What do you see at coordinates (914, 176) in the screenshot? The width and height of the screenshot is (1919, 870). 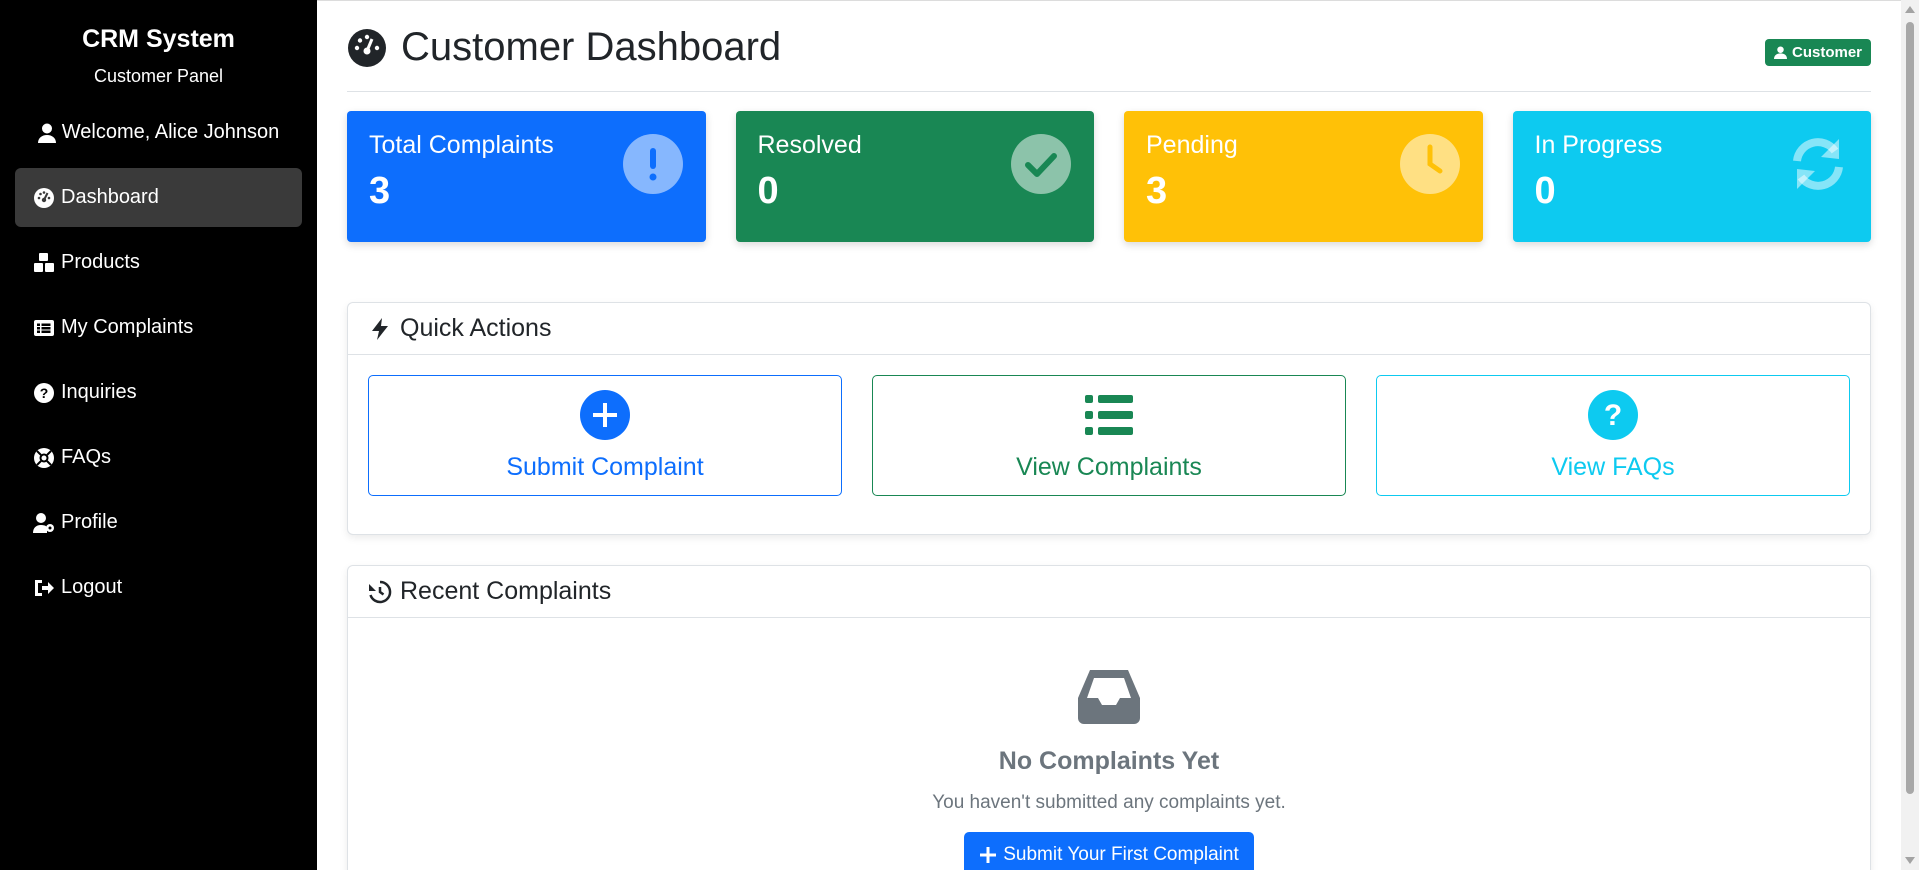 I see `stat-card-resolved: Resolved 0` at bounding box center [914, 176].